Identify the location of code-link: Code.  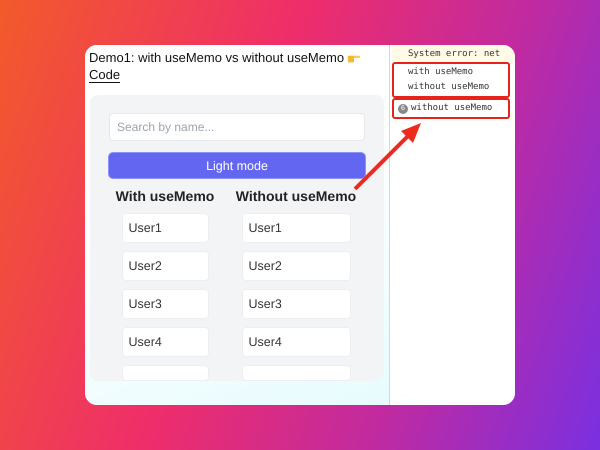
(104, 75).